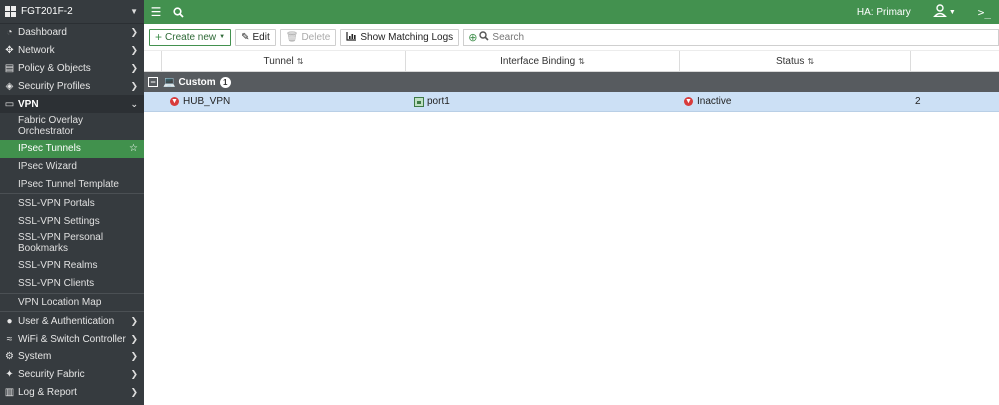 The width and height of the screenshot is (999, 405). I want to click on sidebar-subitem-ipsec-tunnels: IPsec Tunnels ☆, so click(72, 148).